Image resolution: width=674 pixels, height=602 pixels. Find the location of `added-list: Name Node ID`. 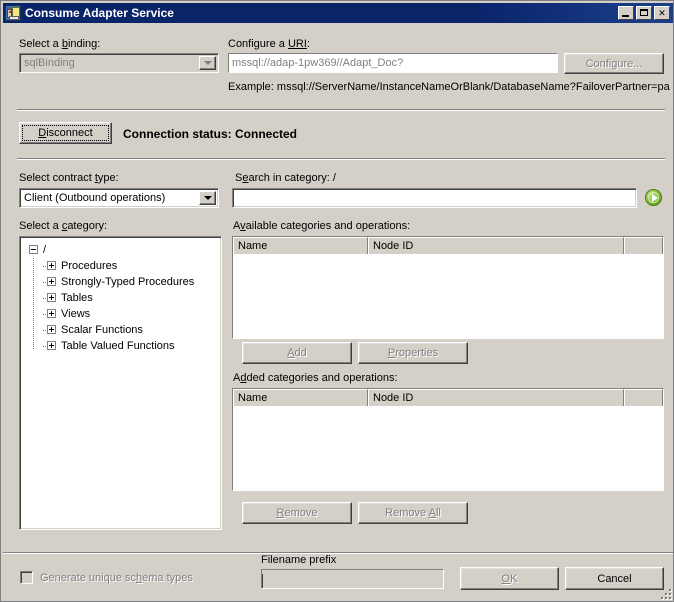

added-list: Name Node ID is located at coordinates (448, 439).